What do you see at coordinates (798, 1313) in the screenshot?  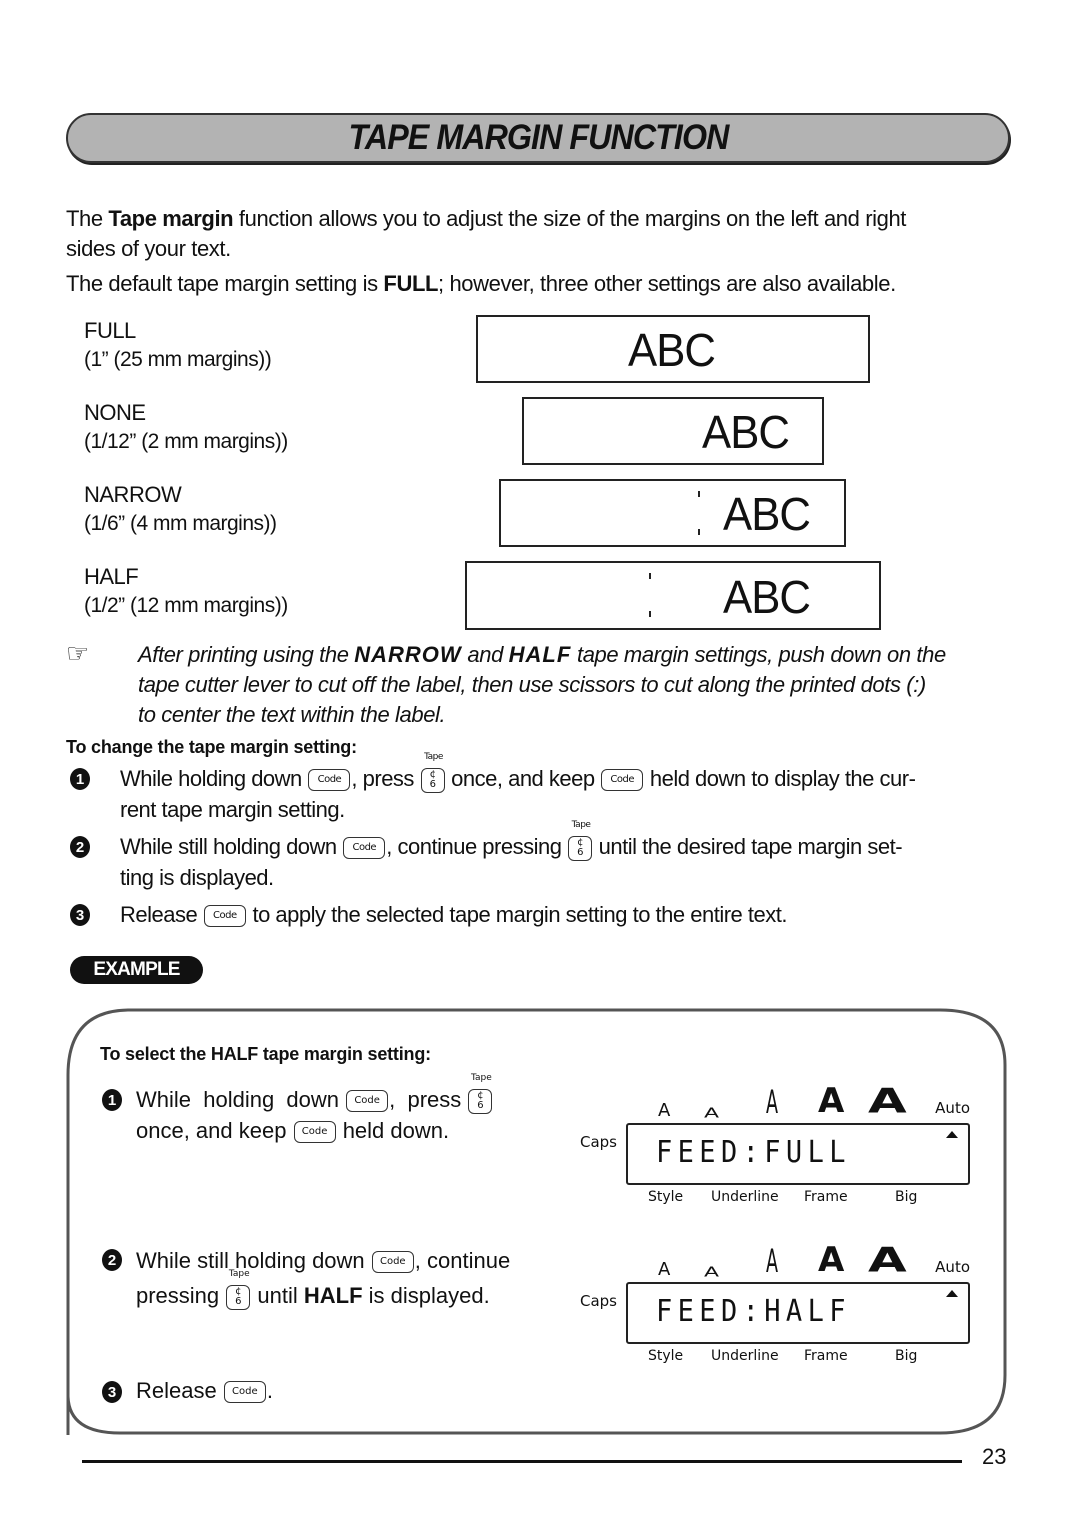 I see `lcd-screen: FEED:HALF` at bounding box center [798, 1313].